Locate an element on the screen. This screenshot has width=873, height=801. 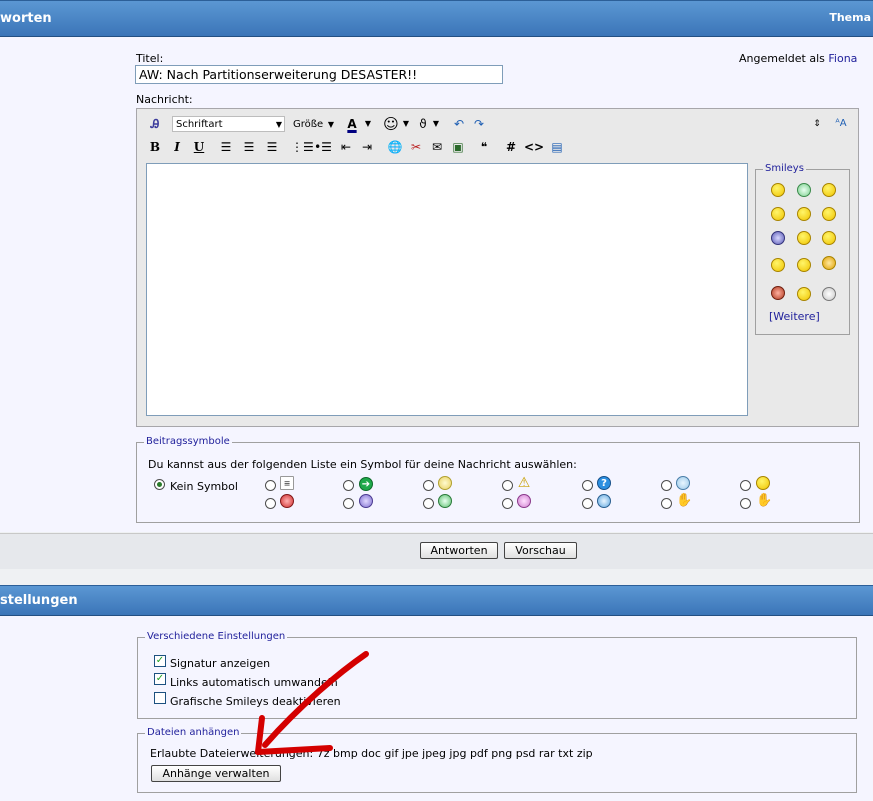
thumbs-up-icon: ✋ is located at coordinates (764, 500).